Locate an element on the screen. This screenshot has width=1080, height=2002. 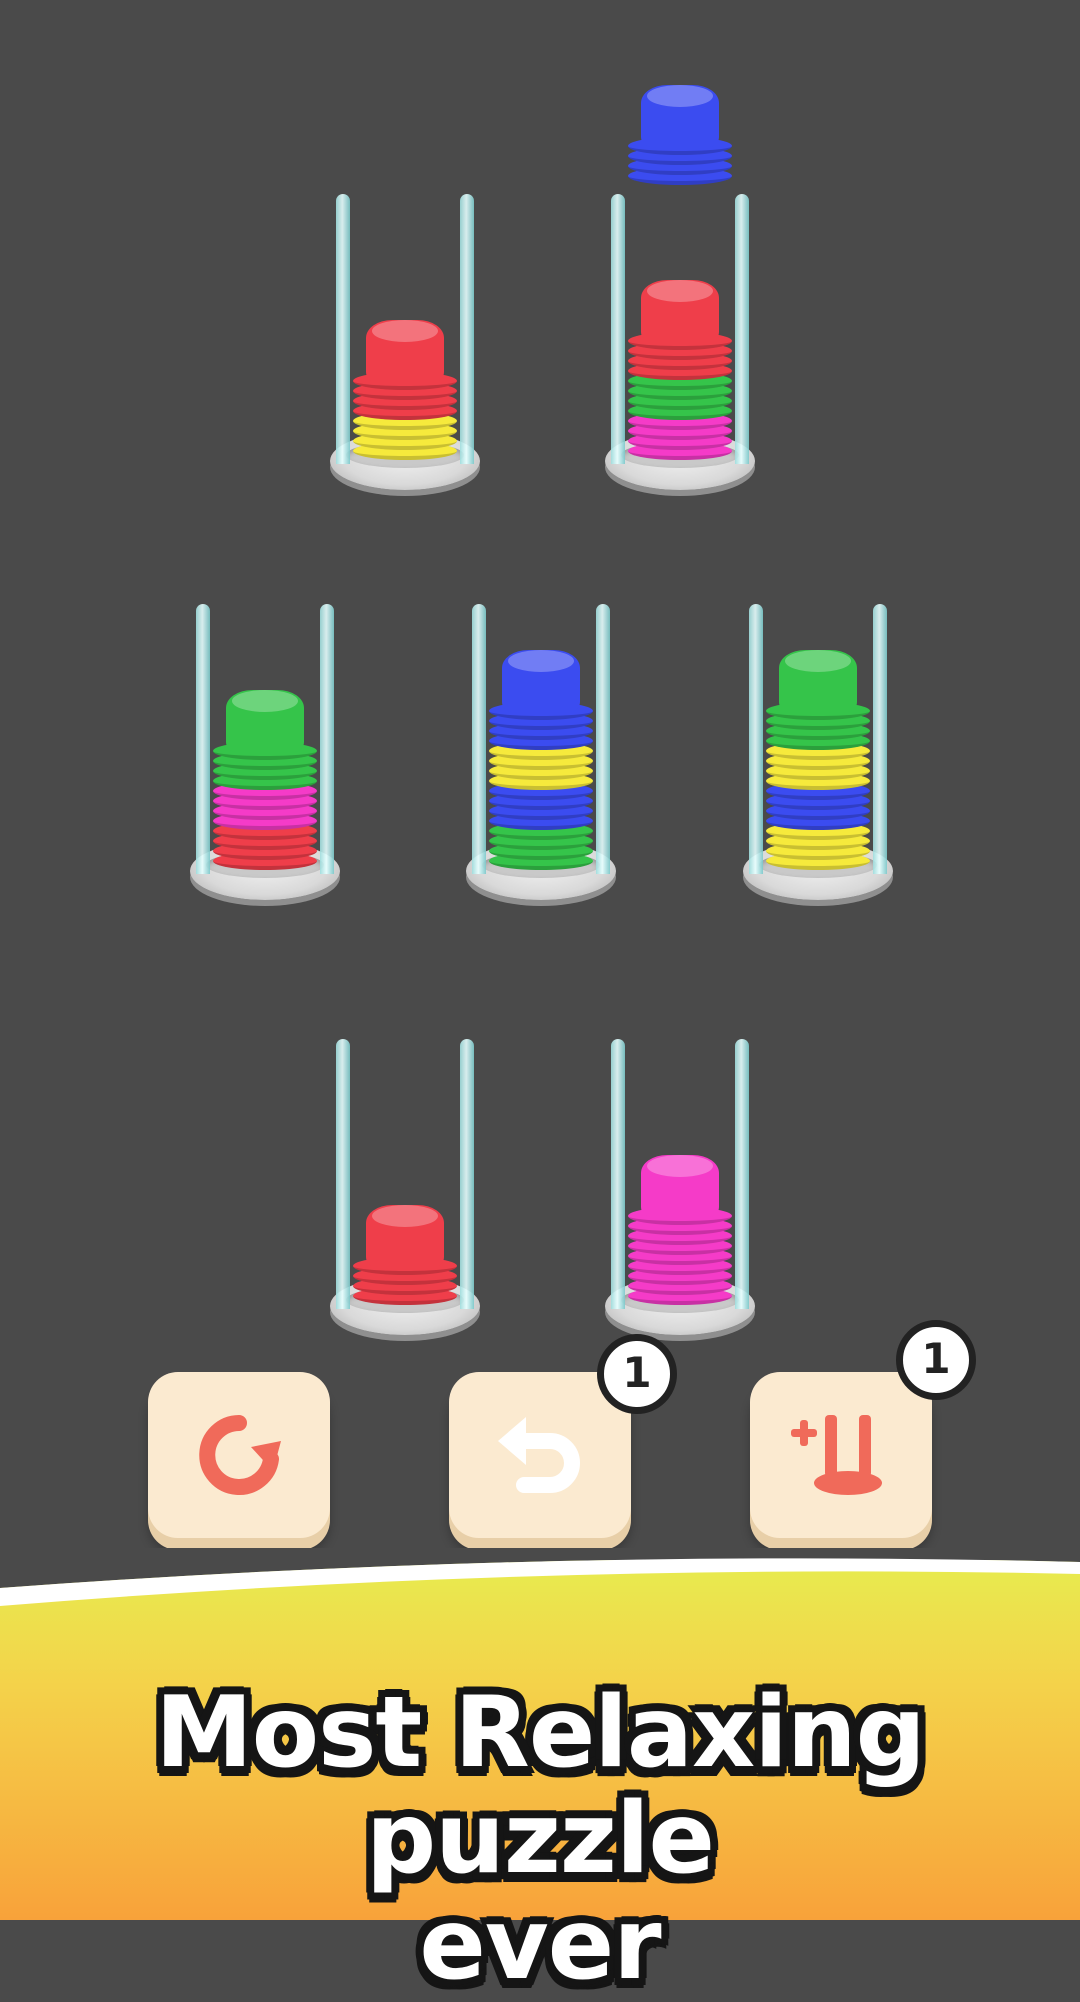
restart-icon is located at coordinates (240, 1455).